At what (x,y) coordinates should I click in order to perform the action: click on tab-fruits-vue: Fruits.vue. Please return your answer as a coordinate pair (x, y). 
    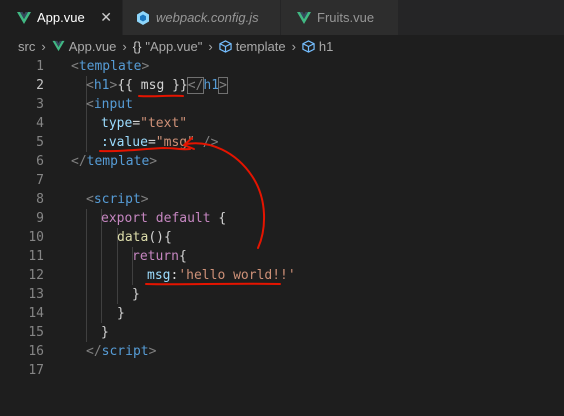
    Looking at the image, I should click on (339, 17).